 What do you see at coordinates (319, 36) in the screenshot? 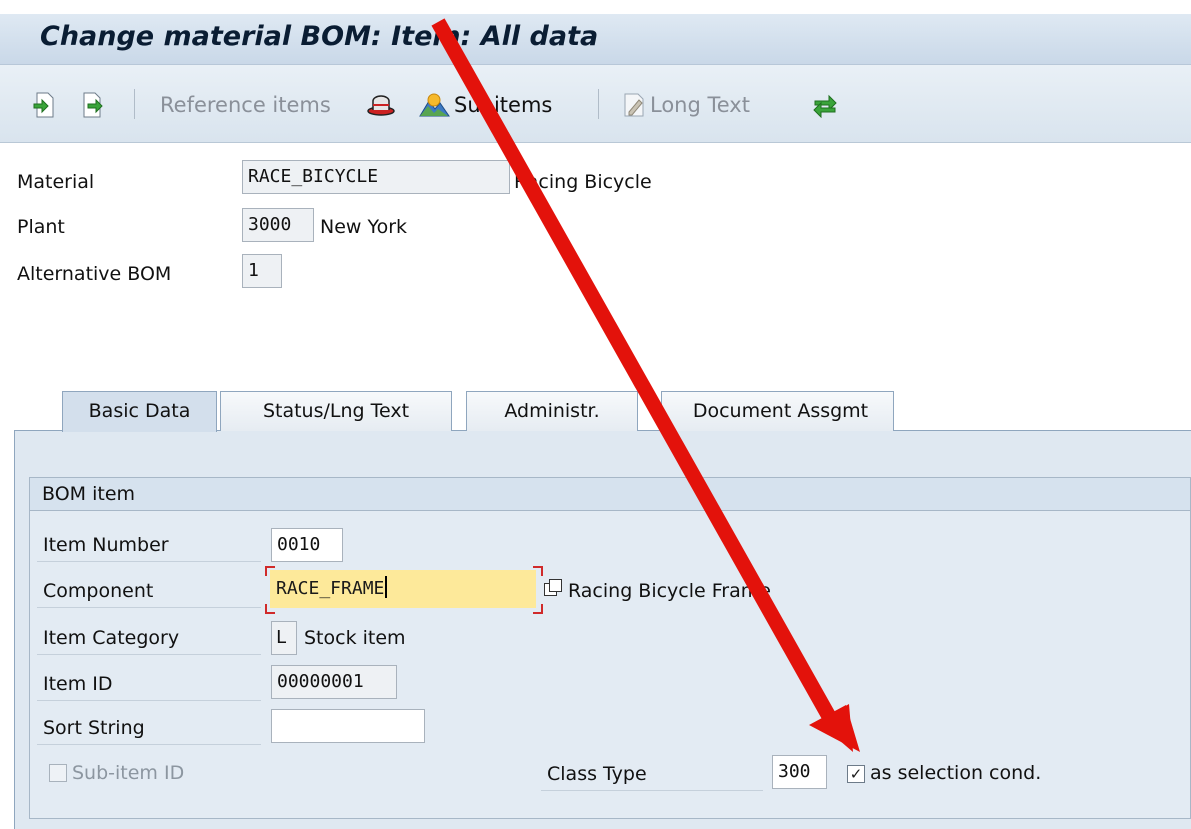
I see `page-title: Change material BOM: Item: All data` at bounding box center [319, 36].